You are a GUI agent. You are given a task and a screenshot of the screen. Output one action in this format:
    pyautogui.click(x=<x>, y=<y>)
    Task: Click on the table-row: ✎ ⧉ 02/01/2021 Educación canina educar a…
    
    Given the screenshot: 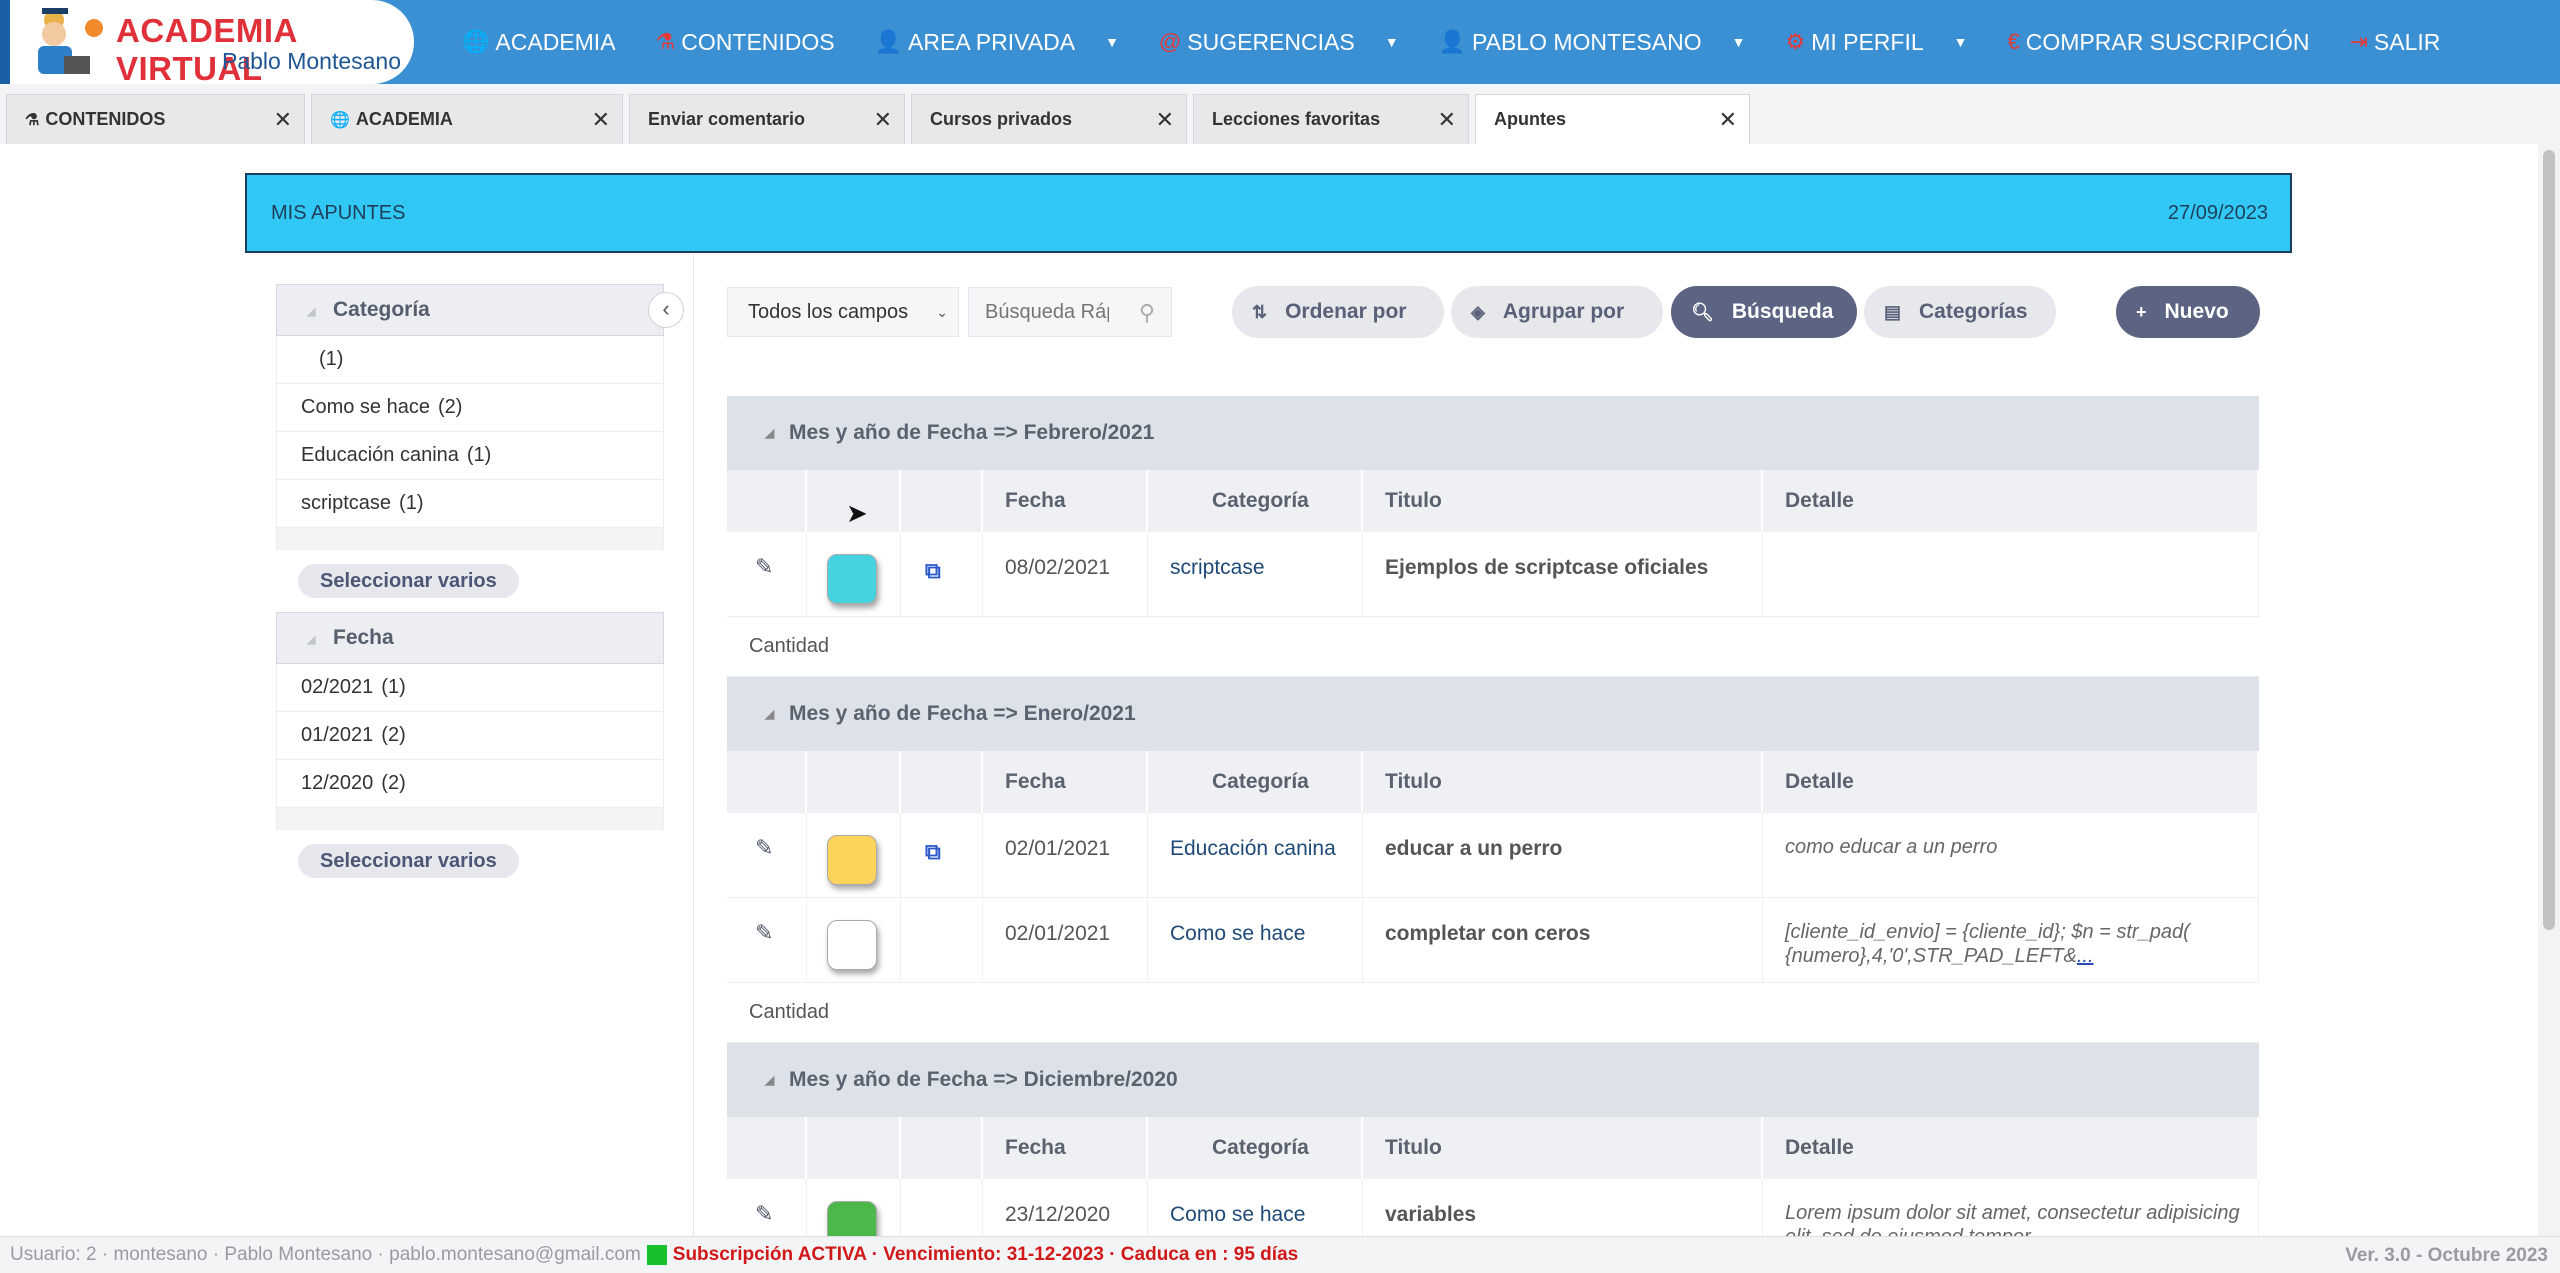 What is the action you would take?
    pyautogui.click(x=1493, y=855)
    